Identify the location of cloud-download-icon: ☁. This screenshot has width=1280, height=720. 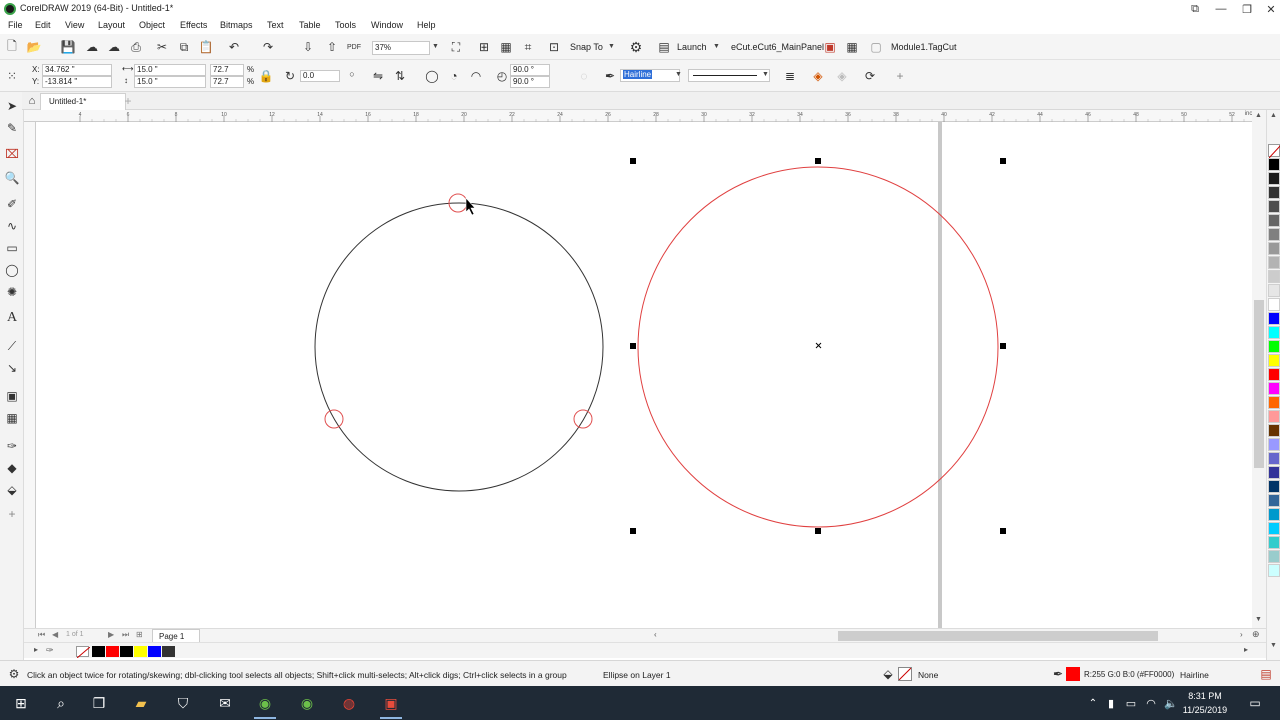
(114, 47).